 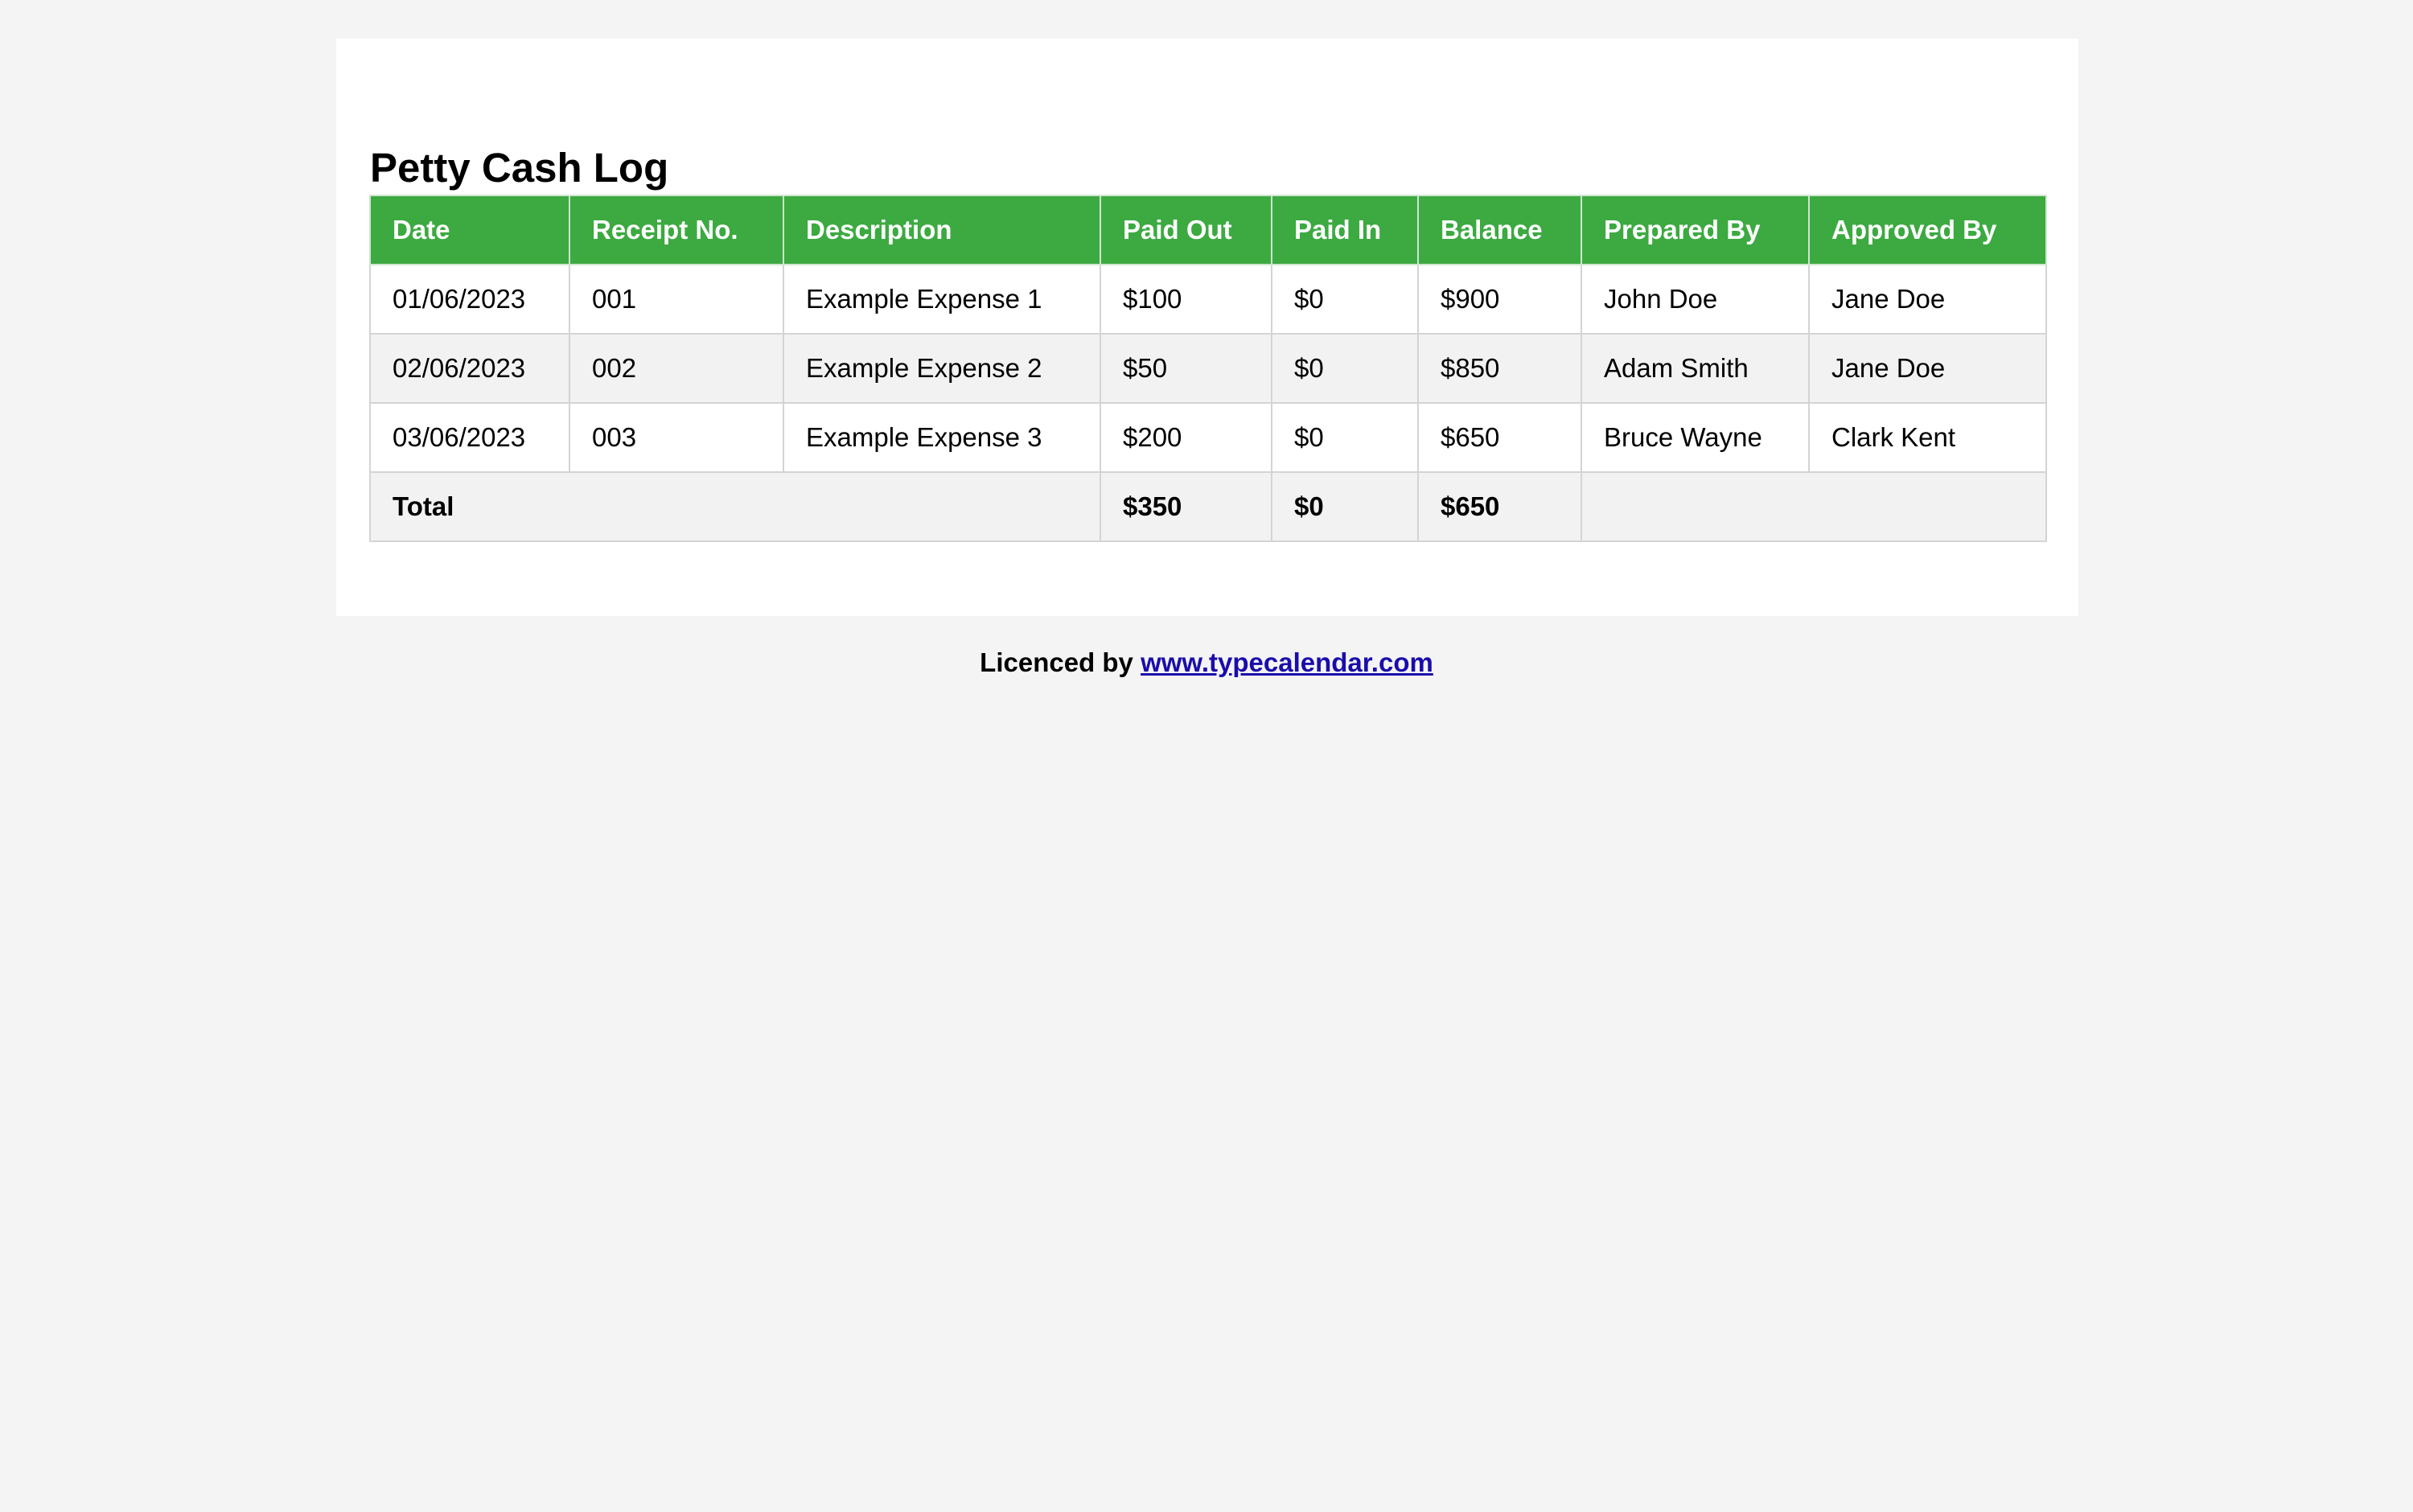 I want to click on cell-balance: $850, so click(x=1499, y=369).